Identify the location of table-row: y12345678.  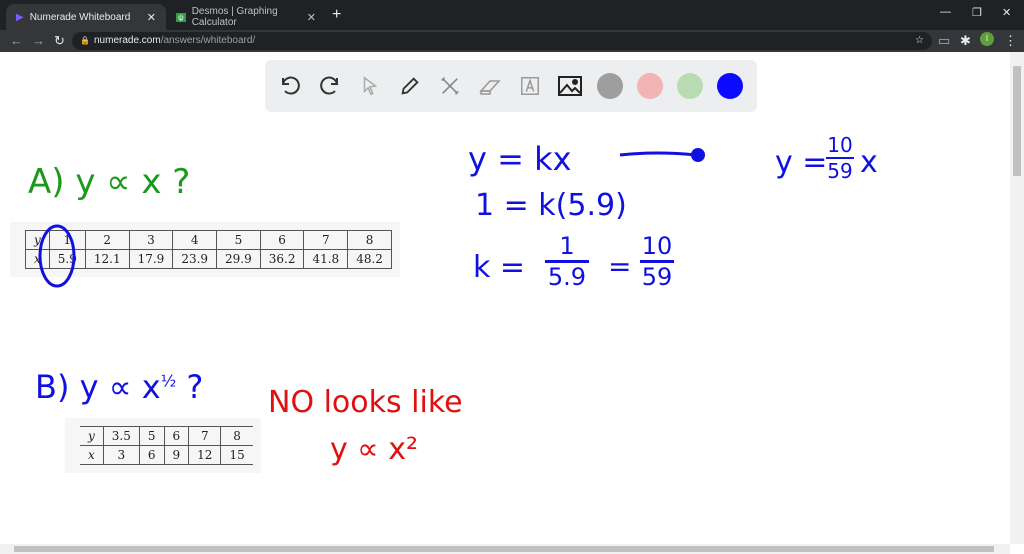
(208, 240).